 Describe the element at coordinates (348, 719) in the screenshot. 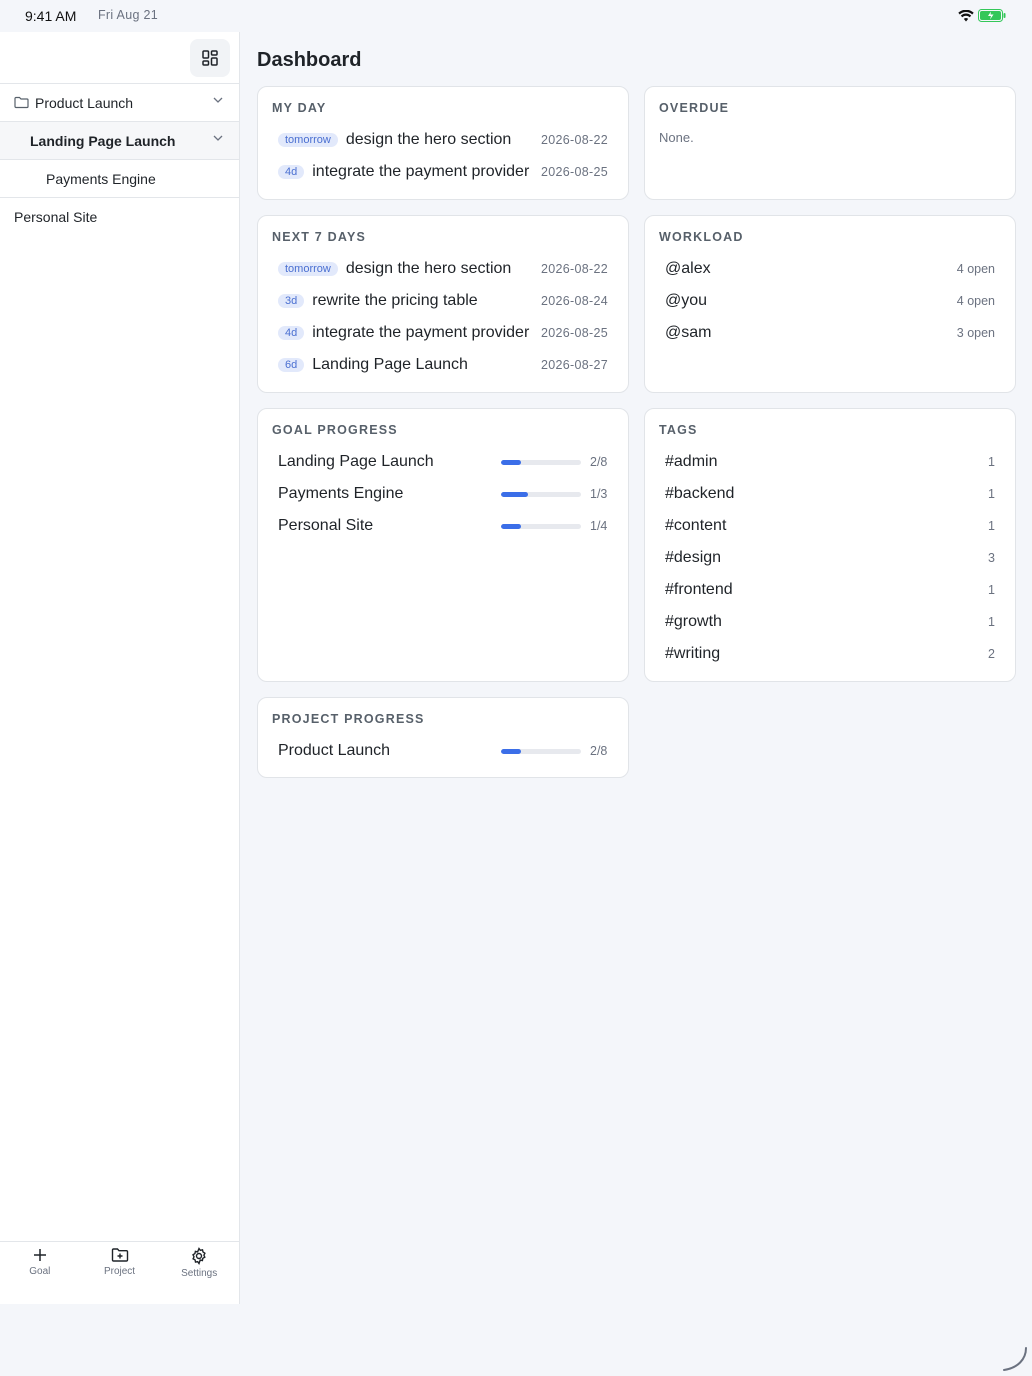

I see `card-title: PROJECT PROGRESS` at that location.